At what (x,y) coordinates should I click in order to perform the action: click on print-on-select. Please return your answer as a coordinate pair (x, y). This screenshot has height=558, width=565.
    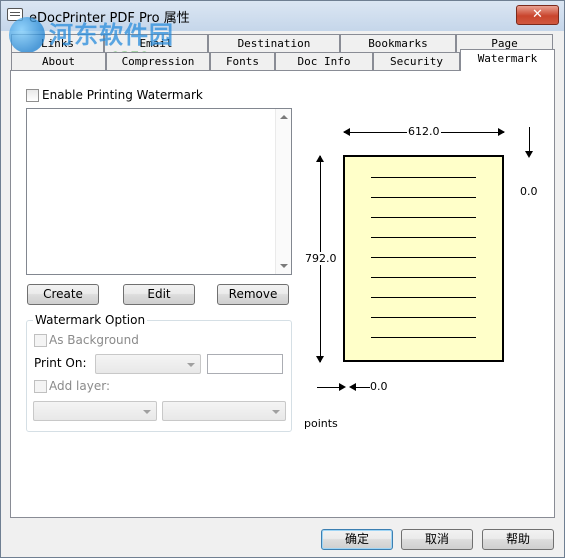
    Looking at the image, I should click on (148, 364).